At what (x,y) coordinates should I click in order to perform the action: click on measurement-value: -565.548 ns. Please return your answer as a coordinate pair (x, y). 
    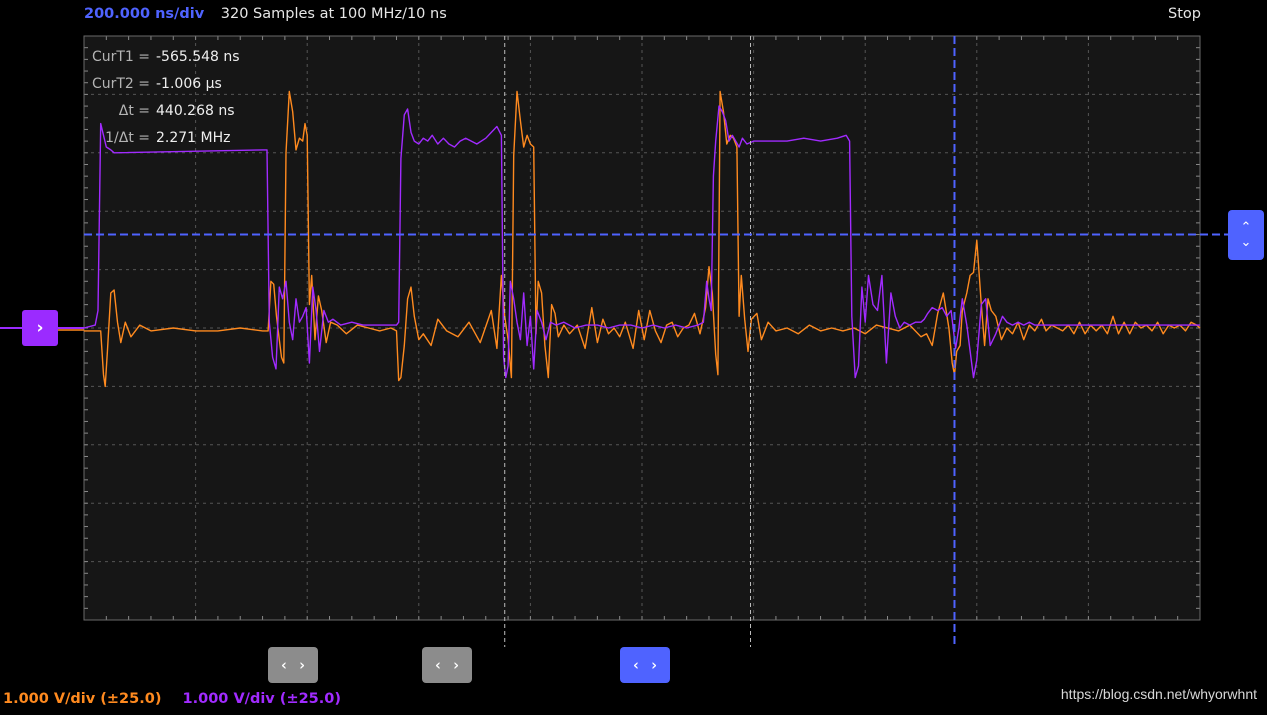
    Looking at the image, I should click on (198, 57).